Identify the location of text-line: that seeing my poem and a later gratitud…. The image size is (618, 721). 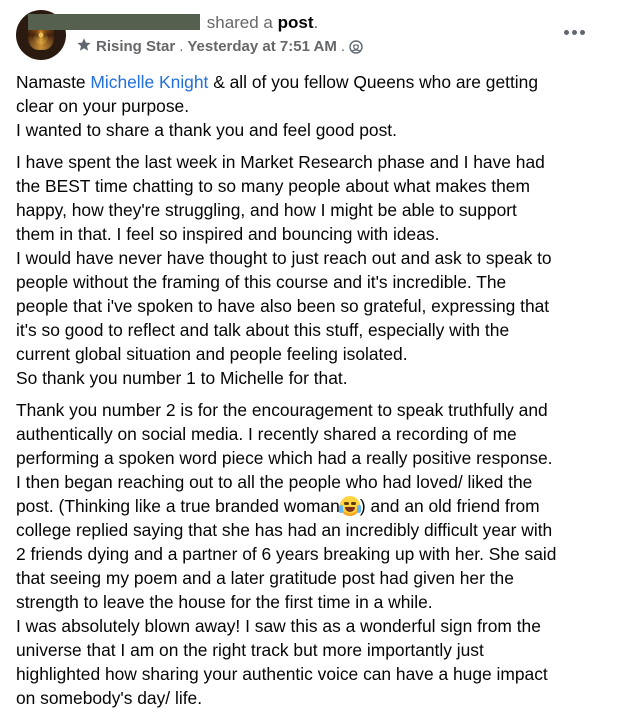
(265, 578).